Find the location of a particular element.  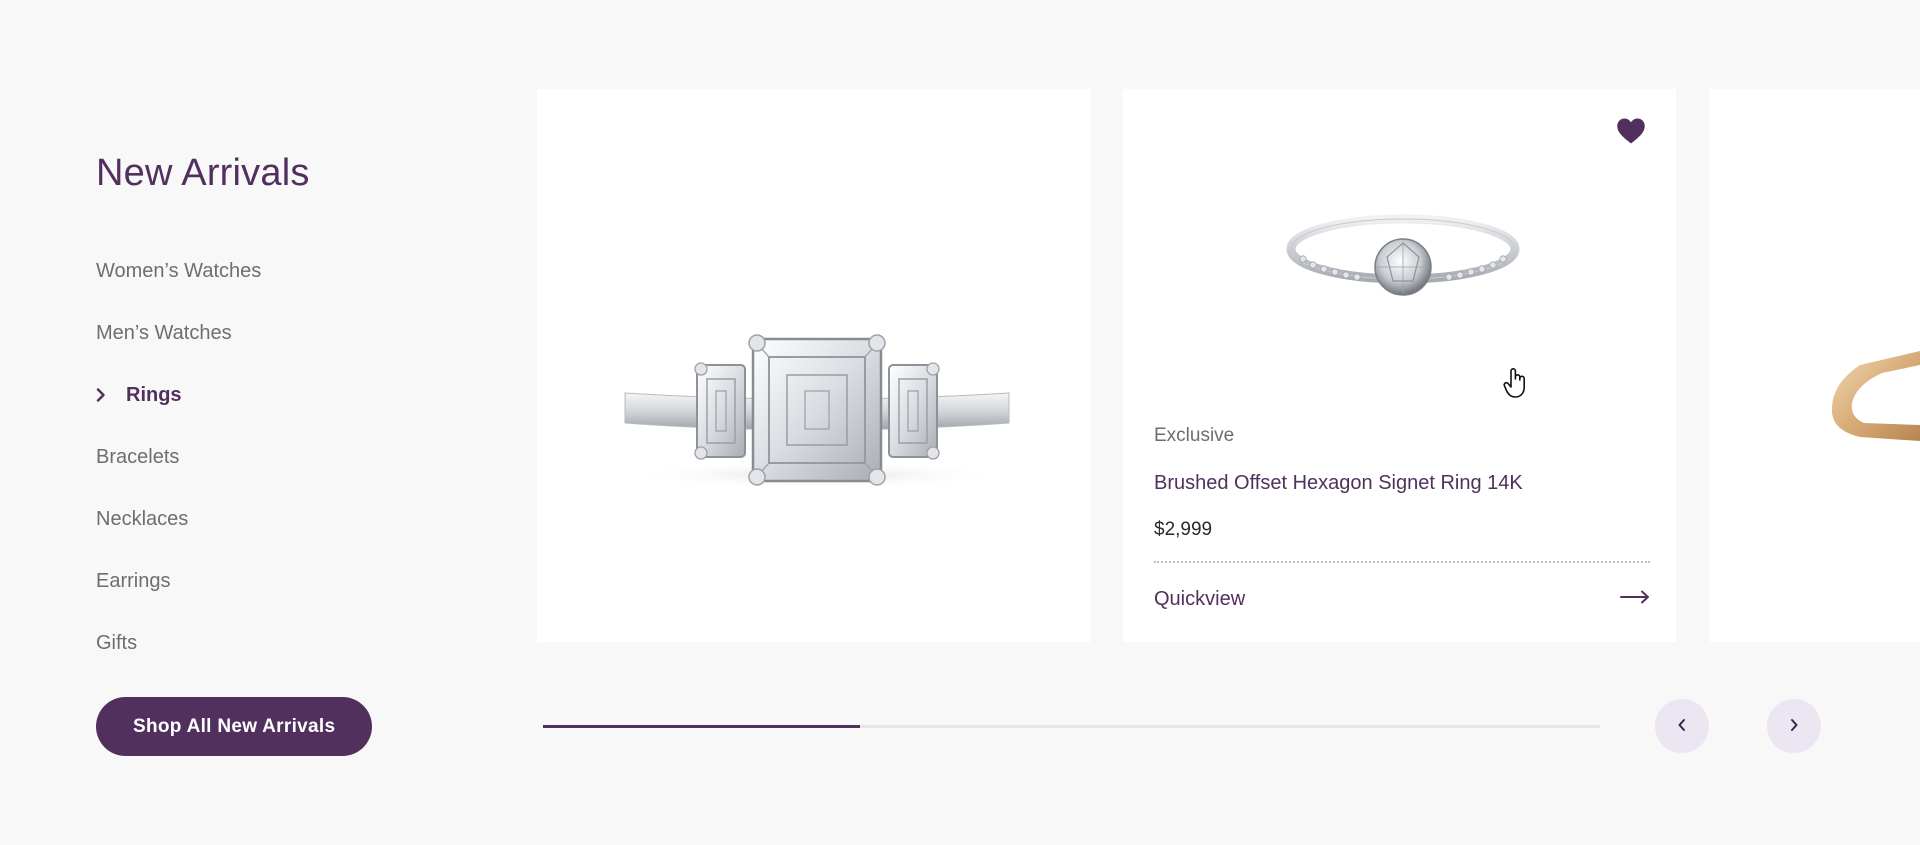

product-name: Brushed Offset Hexagon Signet Ring 14K is located at coordinates (1338, 483).